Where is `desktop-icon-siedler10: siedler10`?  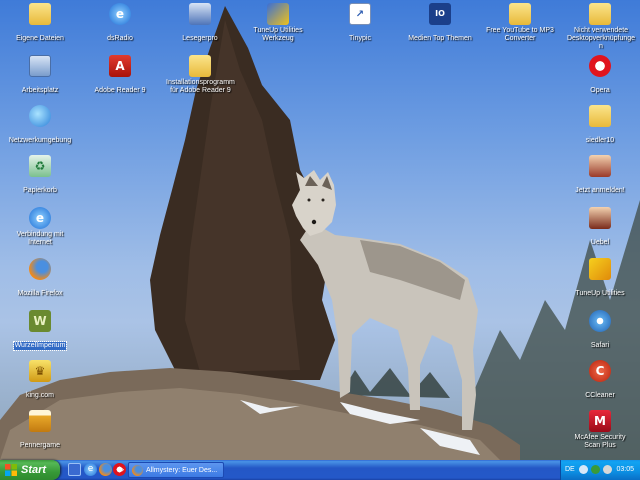
desktop-icon-siedler10: siedler10 is located at coordinates (600, 126).